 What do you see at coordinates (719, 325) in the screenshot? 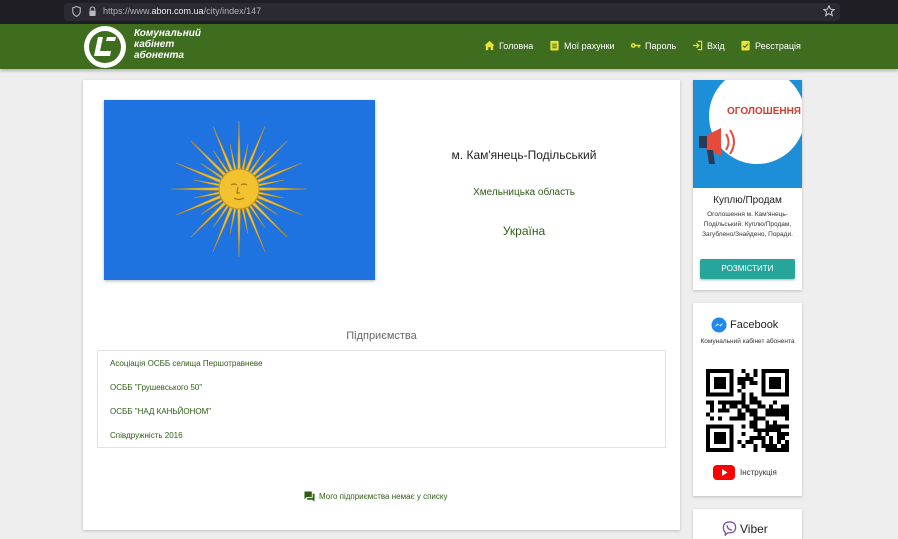
I see `messenger-icon` at bounding box center [719, 325].